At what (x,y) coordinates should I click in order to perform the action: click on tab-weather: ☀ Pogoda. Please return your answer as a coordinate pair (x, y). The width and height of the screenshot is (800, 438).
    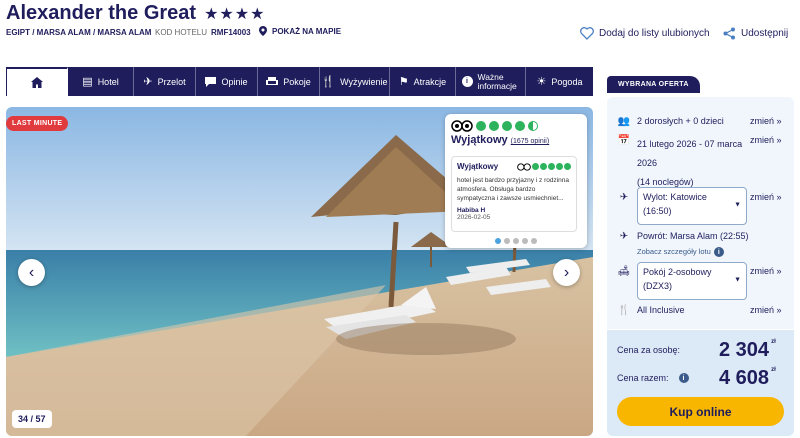
    Looking at the image, I should click on (559, 81).